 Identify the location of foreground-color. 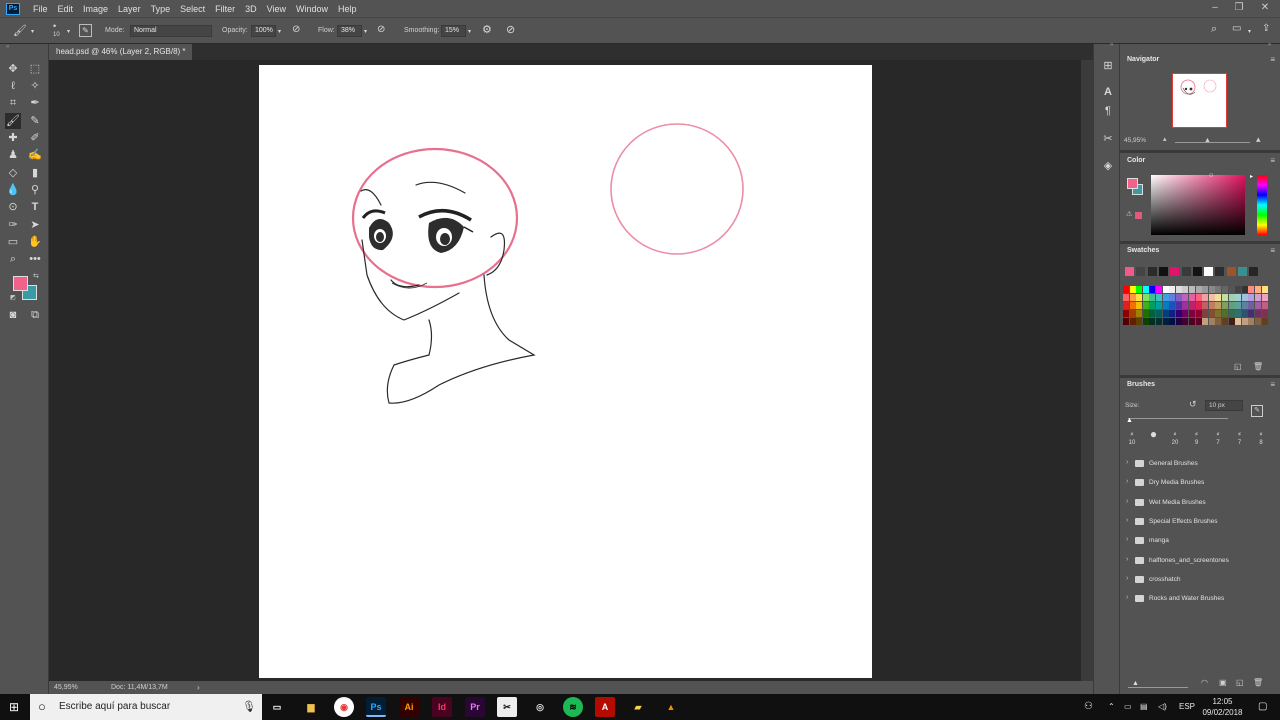
(20, 283).